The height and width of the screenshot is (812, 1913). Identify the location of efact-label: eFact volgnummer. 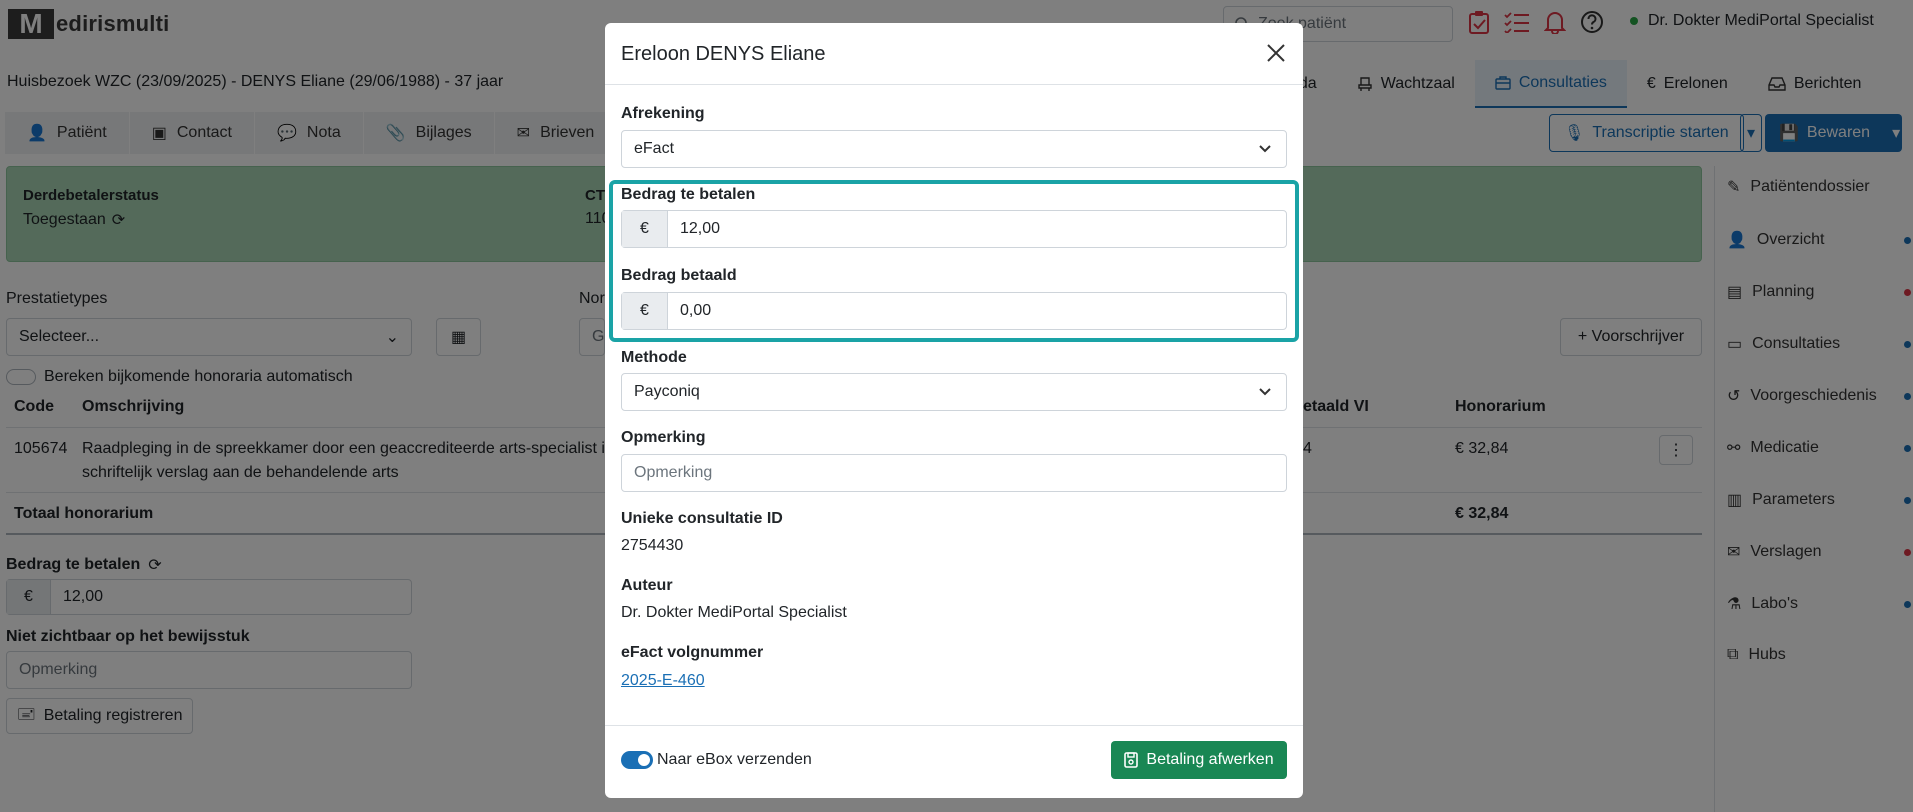
(692, 652).